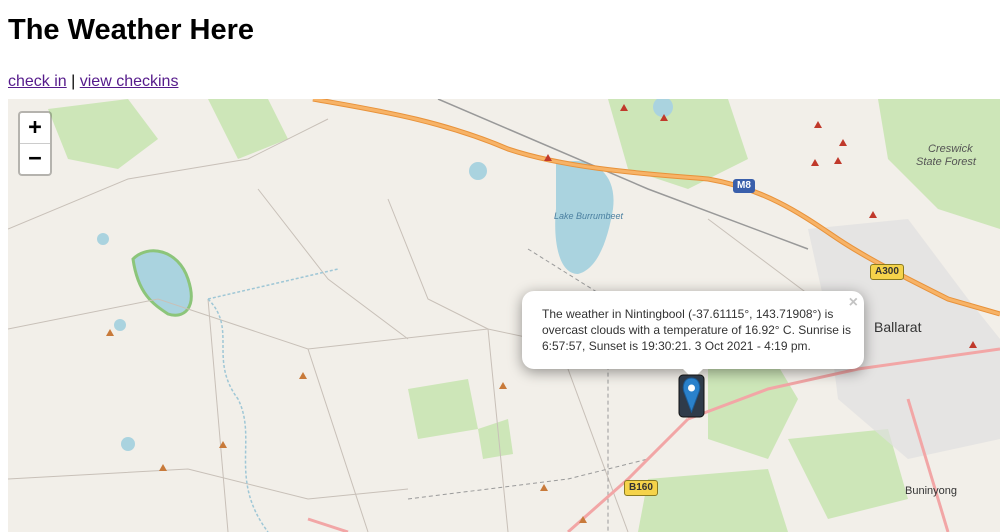 The image size is (1000, 532). Describe the element at coordinates (328, 524) in the screenshot. I see `main-road` at that location.